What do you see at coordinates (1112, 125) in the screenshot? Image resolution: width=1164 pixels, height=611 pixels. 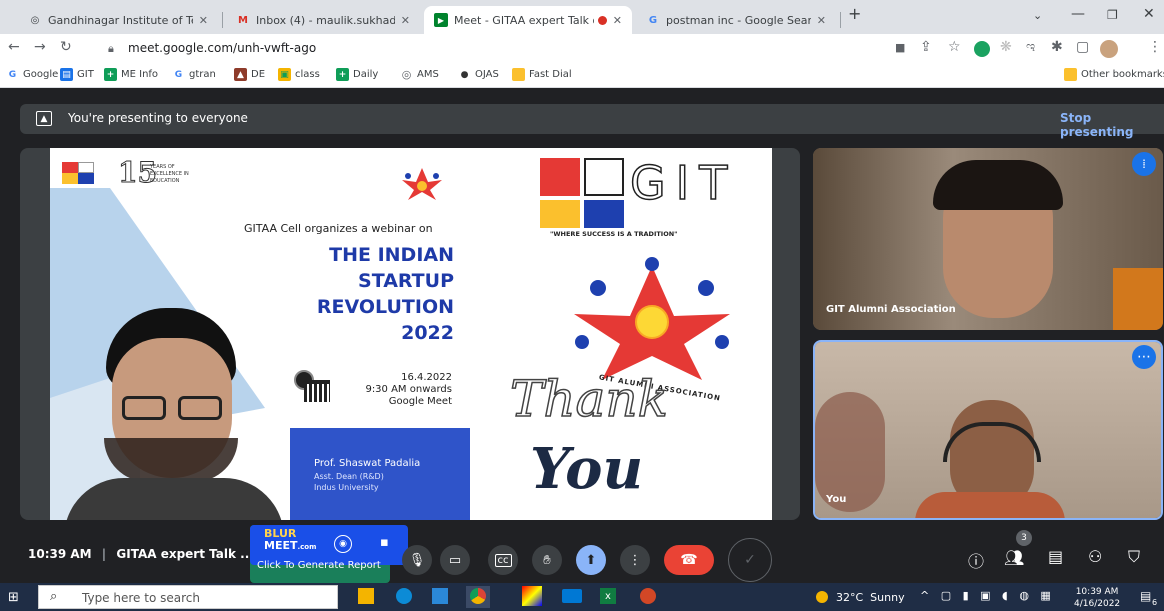 I see `stop-presenting-button: Stop presenting` at bounding box center [1112, 125].